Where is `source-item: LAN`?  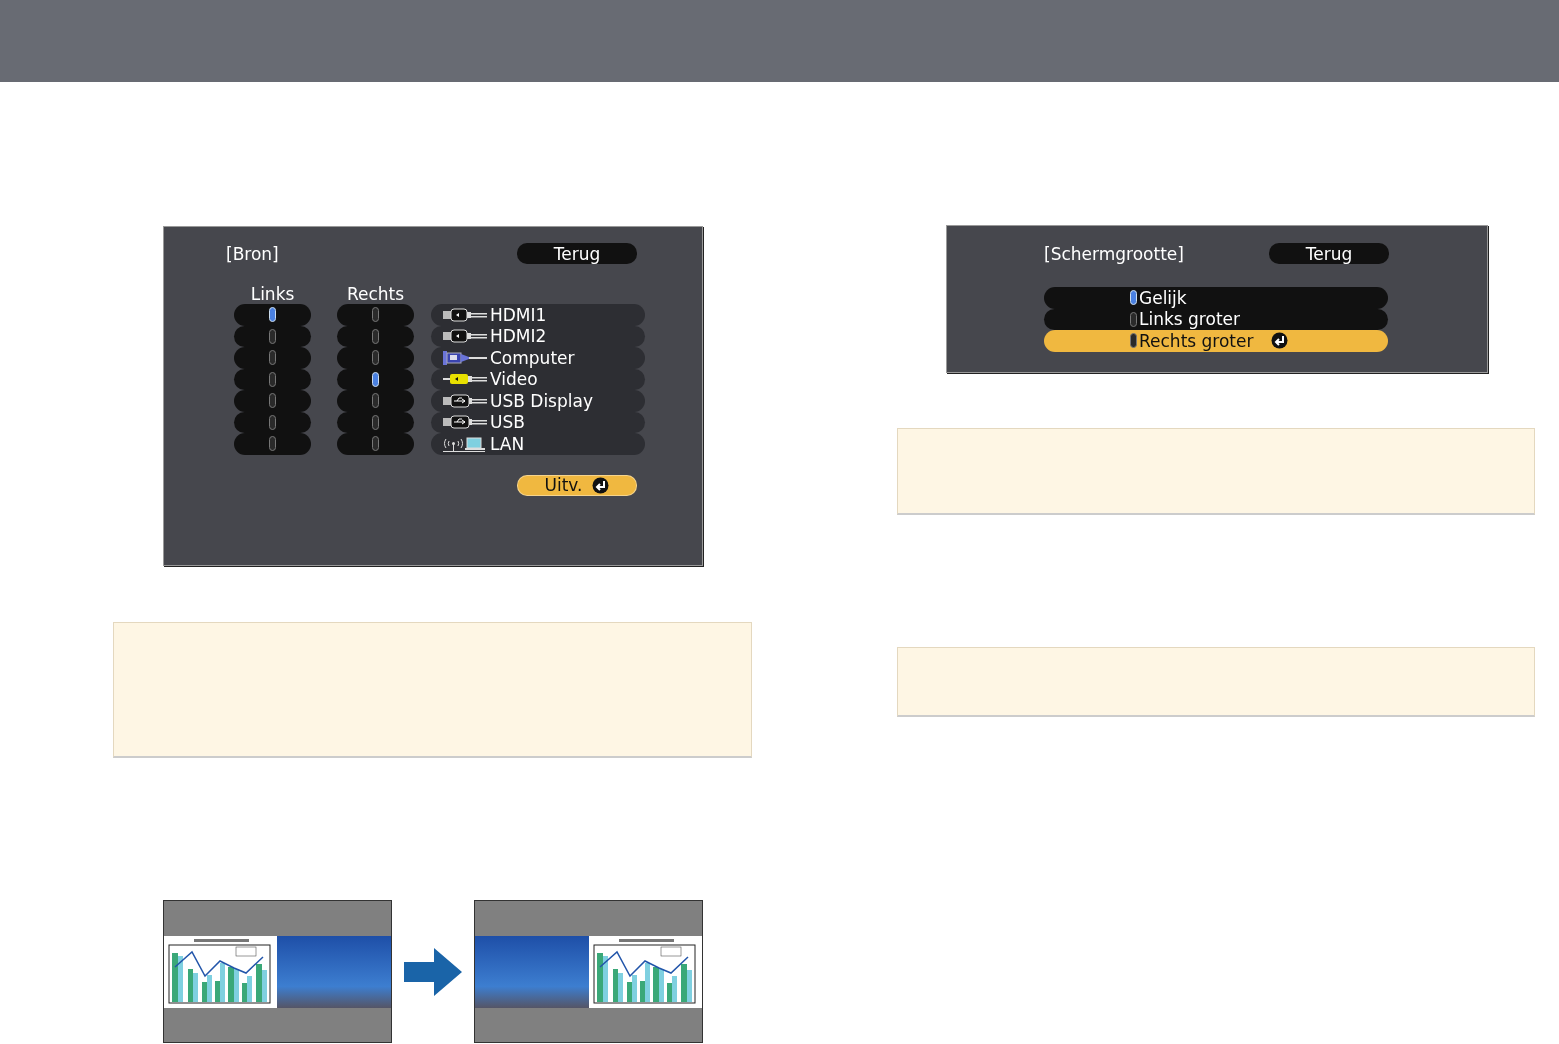
source-item: LAN is located at coordinates (538, 444).